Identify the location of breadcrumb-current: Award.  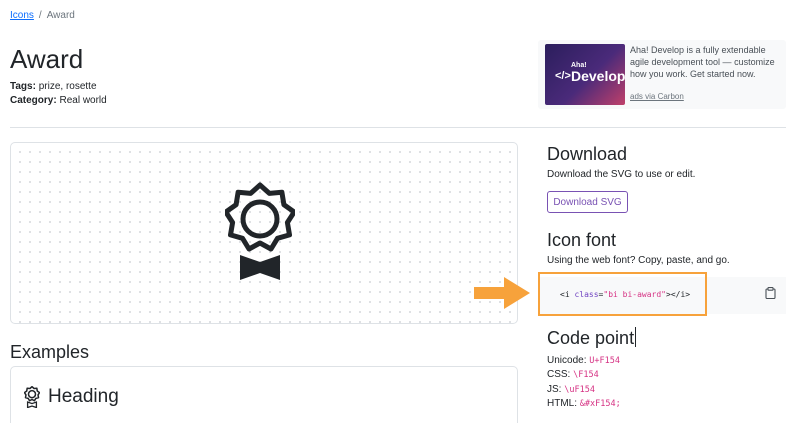
(60, 15).